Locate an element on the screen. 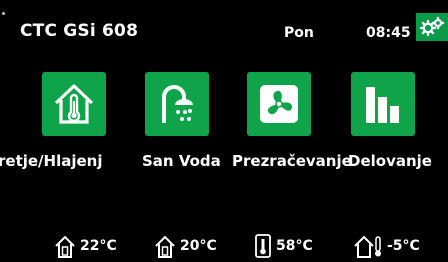 The height and width of the screenshot is (262, 448). menu-ventilation-button is located at coordinates (279, 104).